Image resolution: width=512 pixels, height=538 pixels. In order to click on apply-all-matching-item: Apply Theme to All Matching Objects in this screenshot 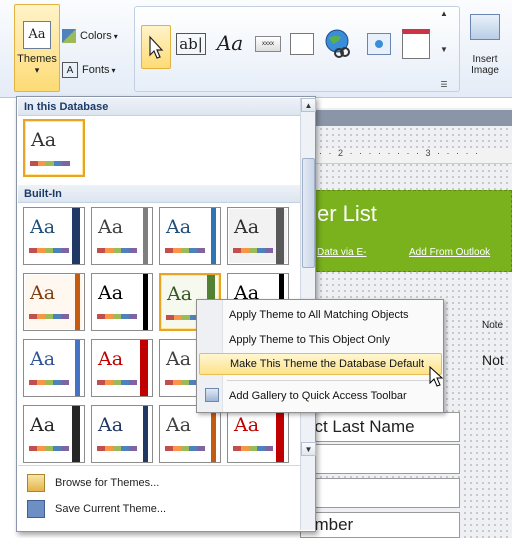, I will do `click(320, 315)`.